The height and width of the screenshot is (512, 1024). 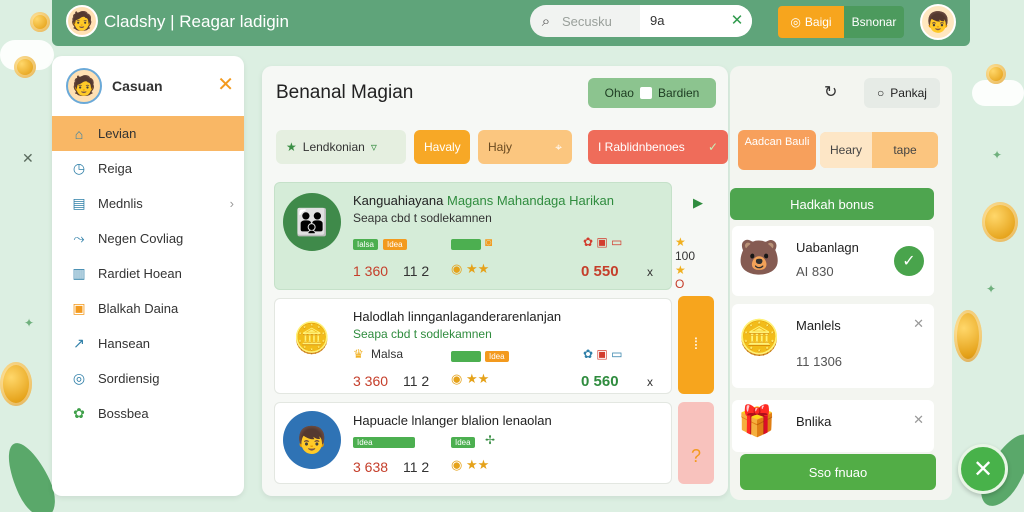 I want to click on close-sidebar-icon: ✕, so click(x=225, y=84).